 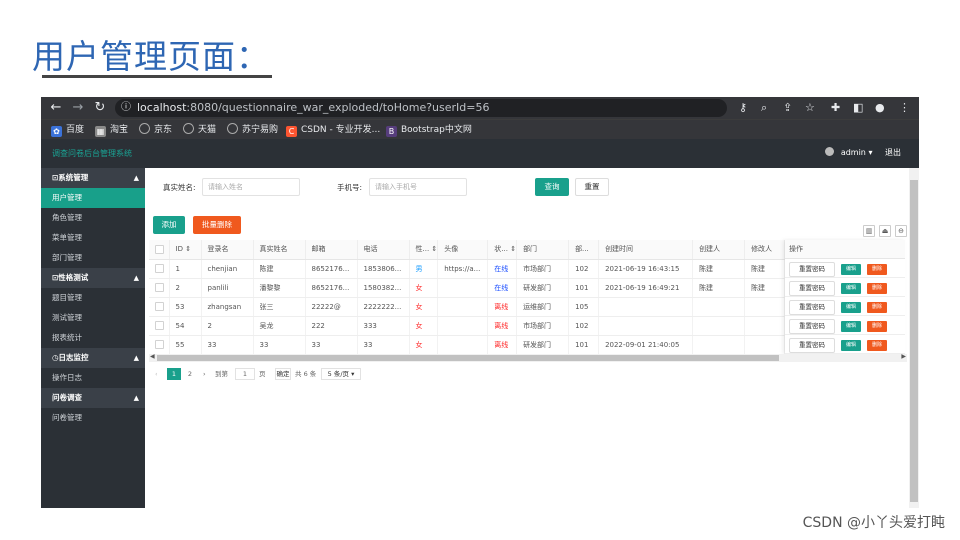 I want to click on name-label: 真实姓名:, so click(x=179, y=187).